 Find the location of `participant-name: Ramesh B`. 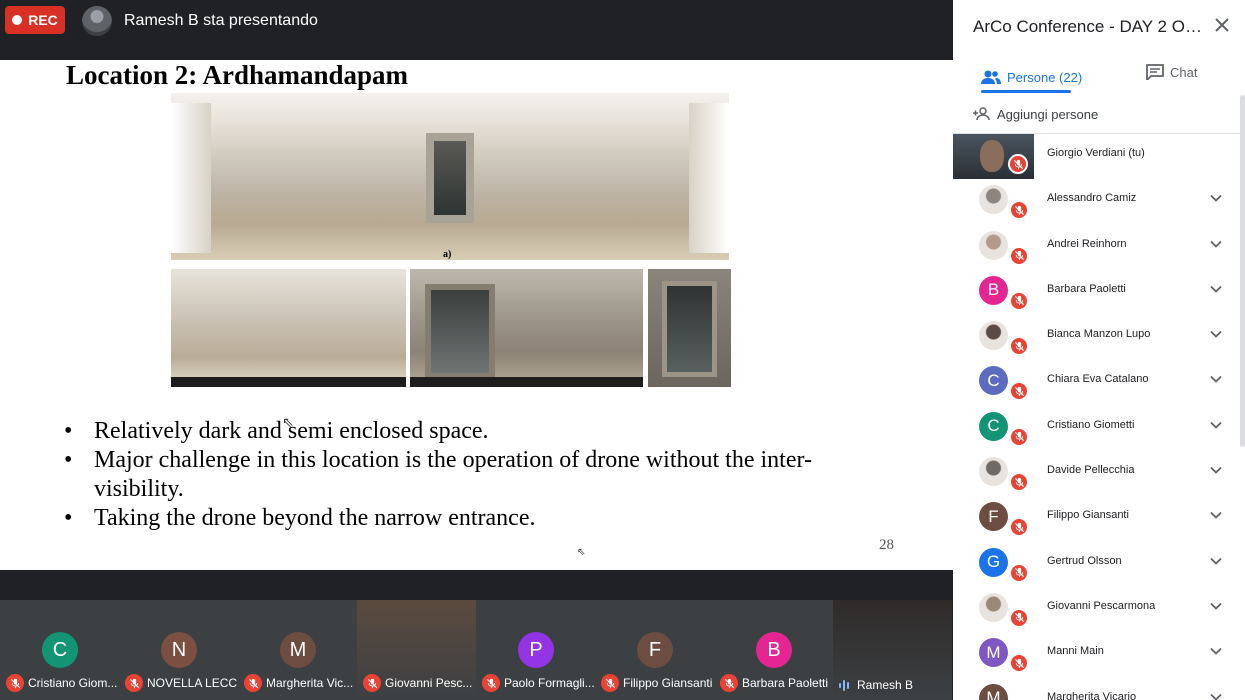

participant-name: Ramesh B is located at coordinates (885, 685).